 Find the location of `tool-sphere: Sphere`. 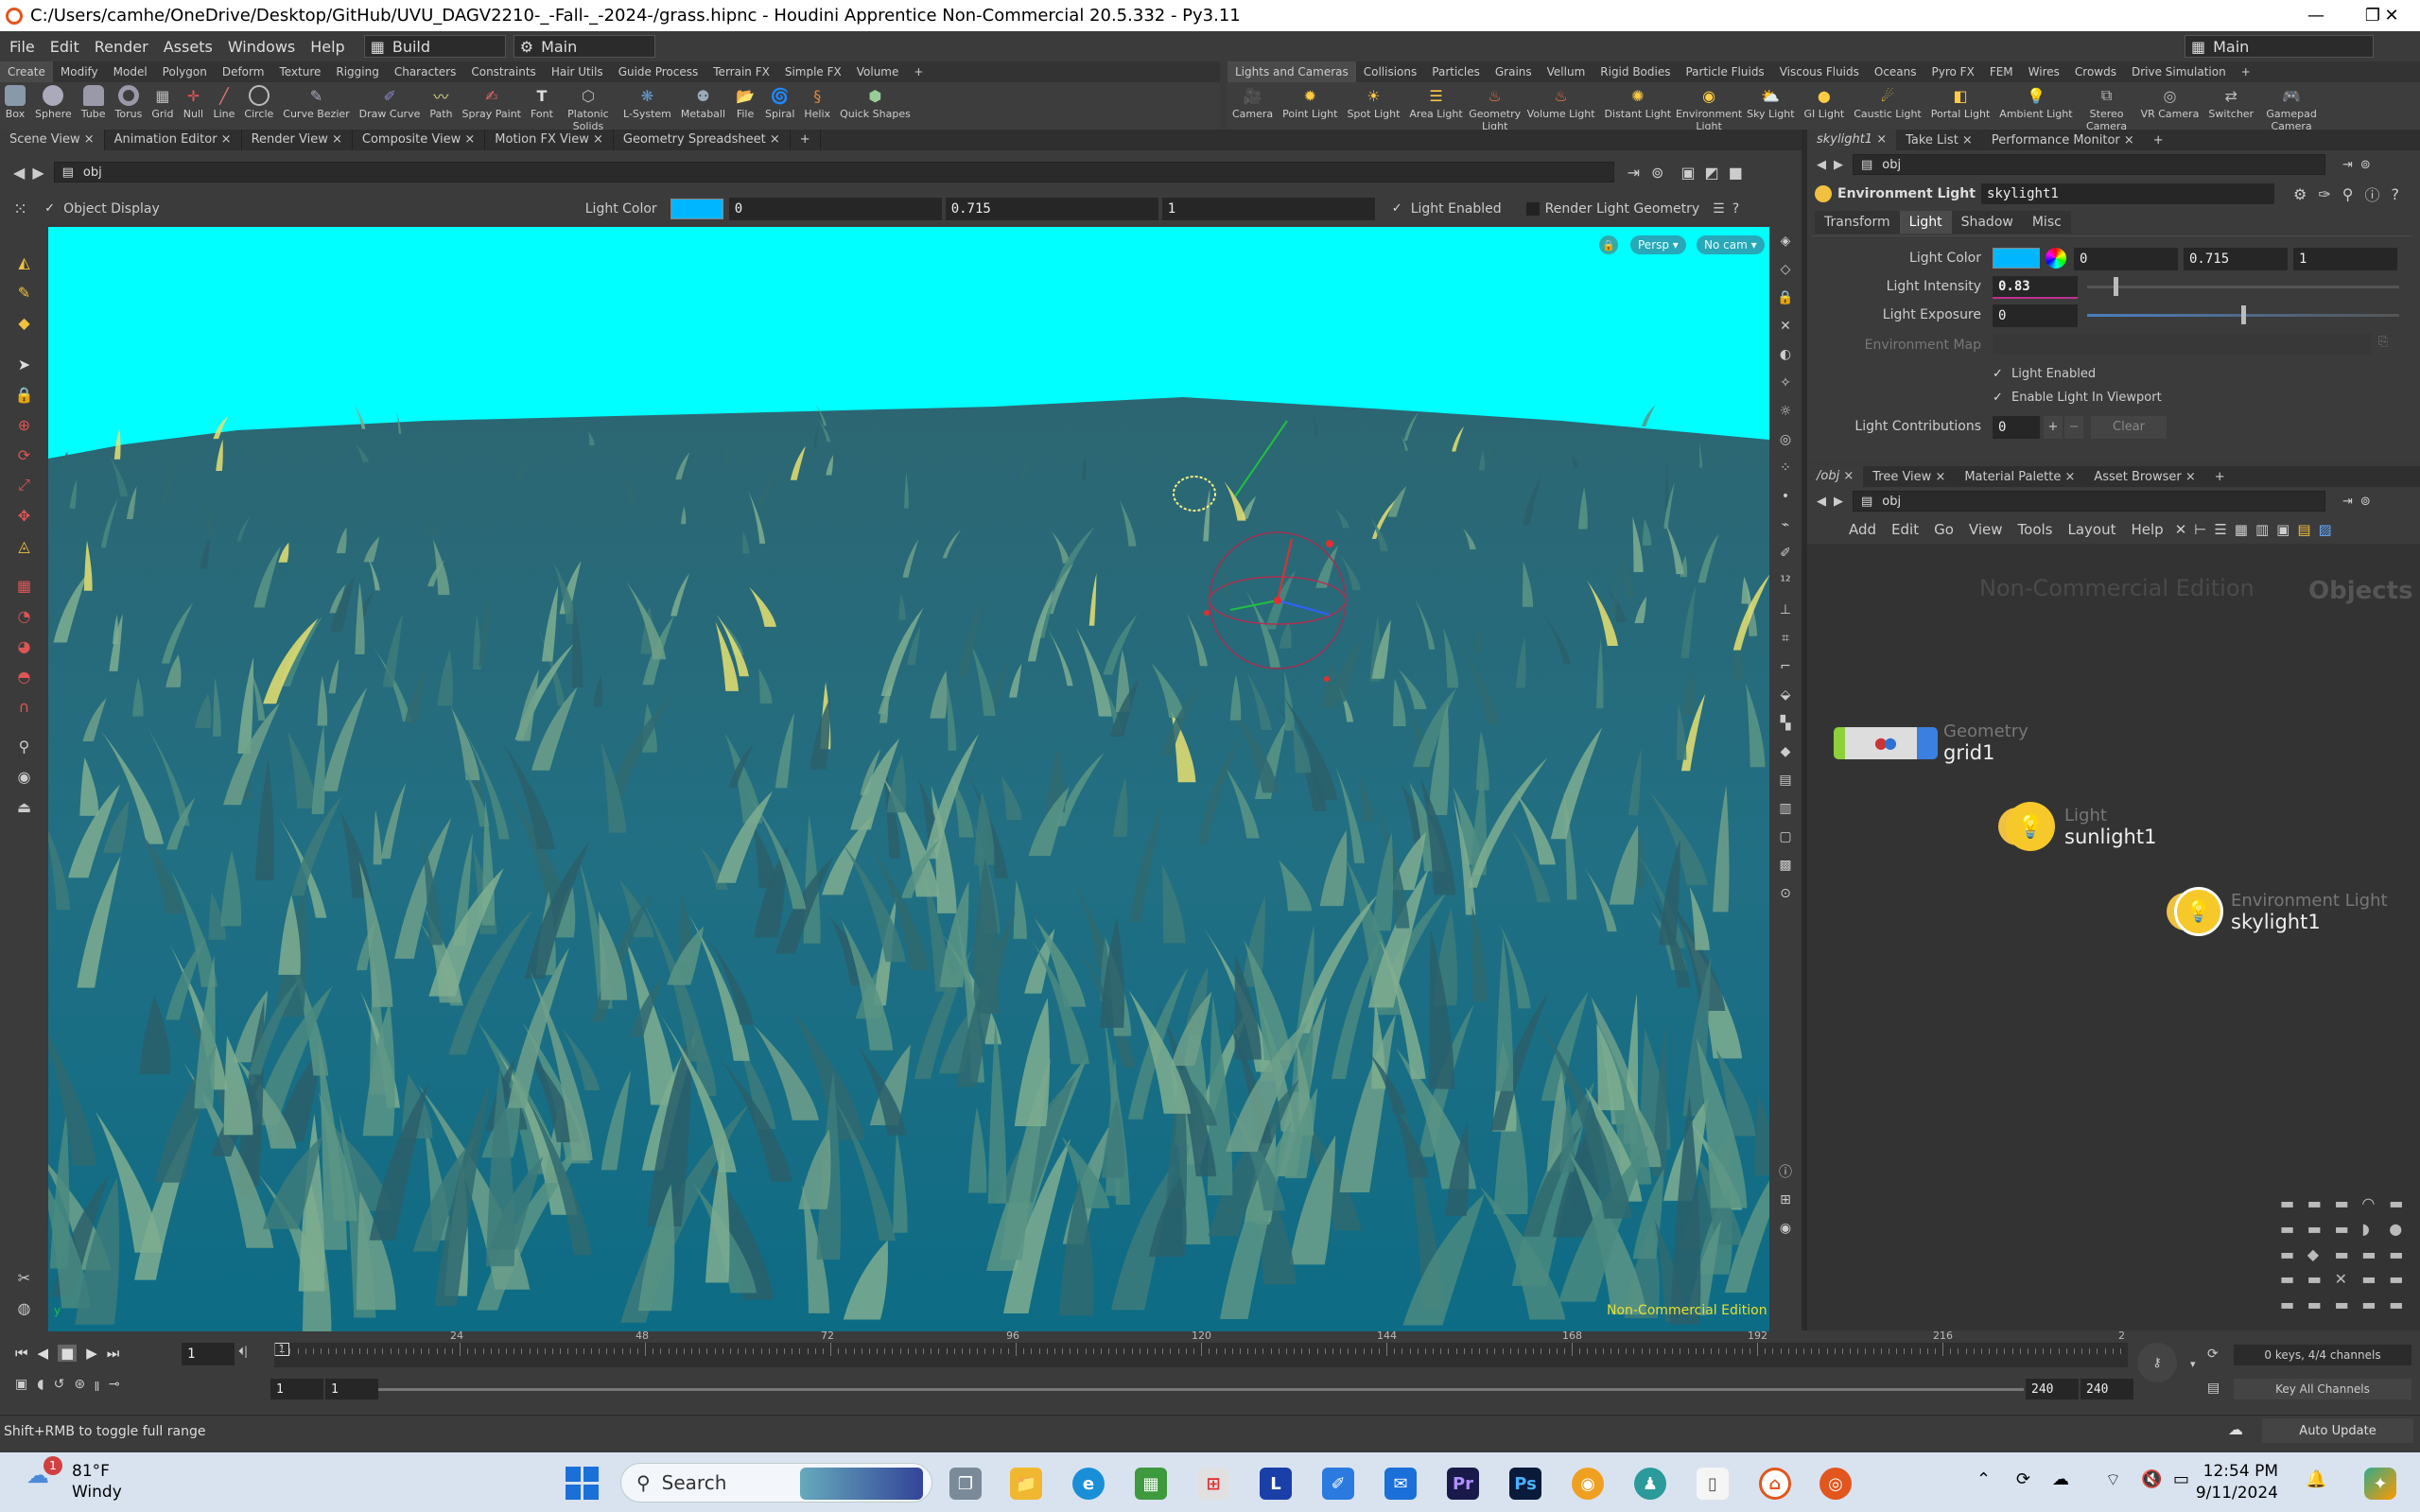

tool-sphere: Sphere is located at coordinates (53, 101).